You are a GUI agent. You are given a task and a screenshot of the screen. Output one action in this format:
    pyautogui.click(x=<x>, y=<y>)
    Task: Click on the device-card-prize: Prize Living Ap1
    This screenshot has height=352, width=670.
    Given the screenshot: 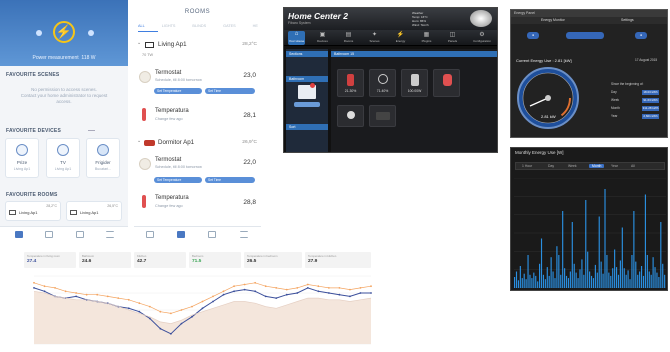 What is the action you would take?
    pyautogui.click(x=22, y=158)
    